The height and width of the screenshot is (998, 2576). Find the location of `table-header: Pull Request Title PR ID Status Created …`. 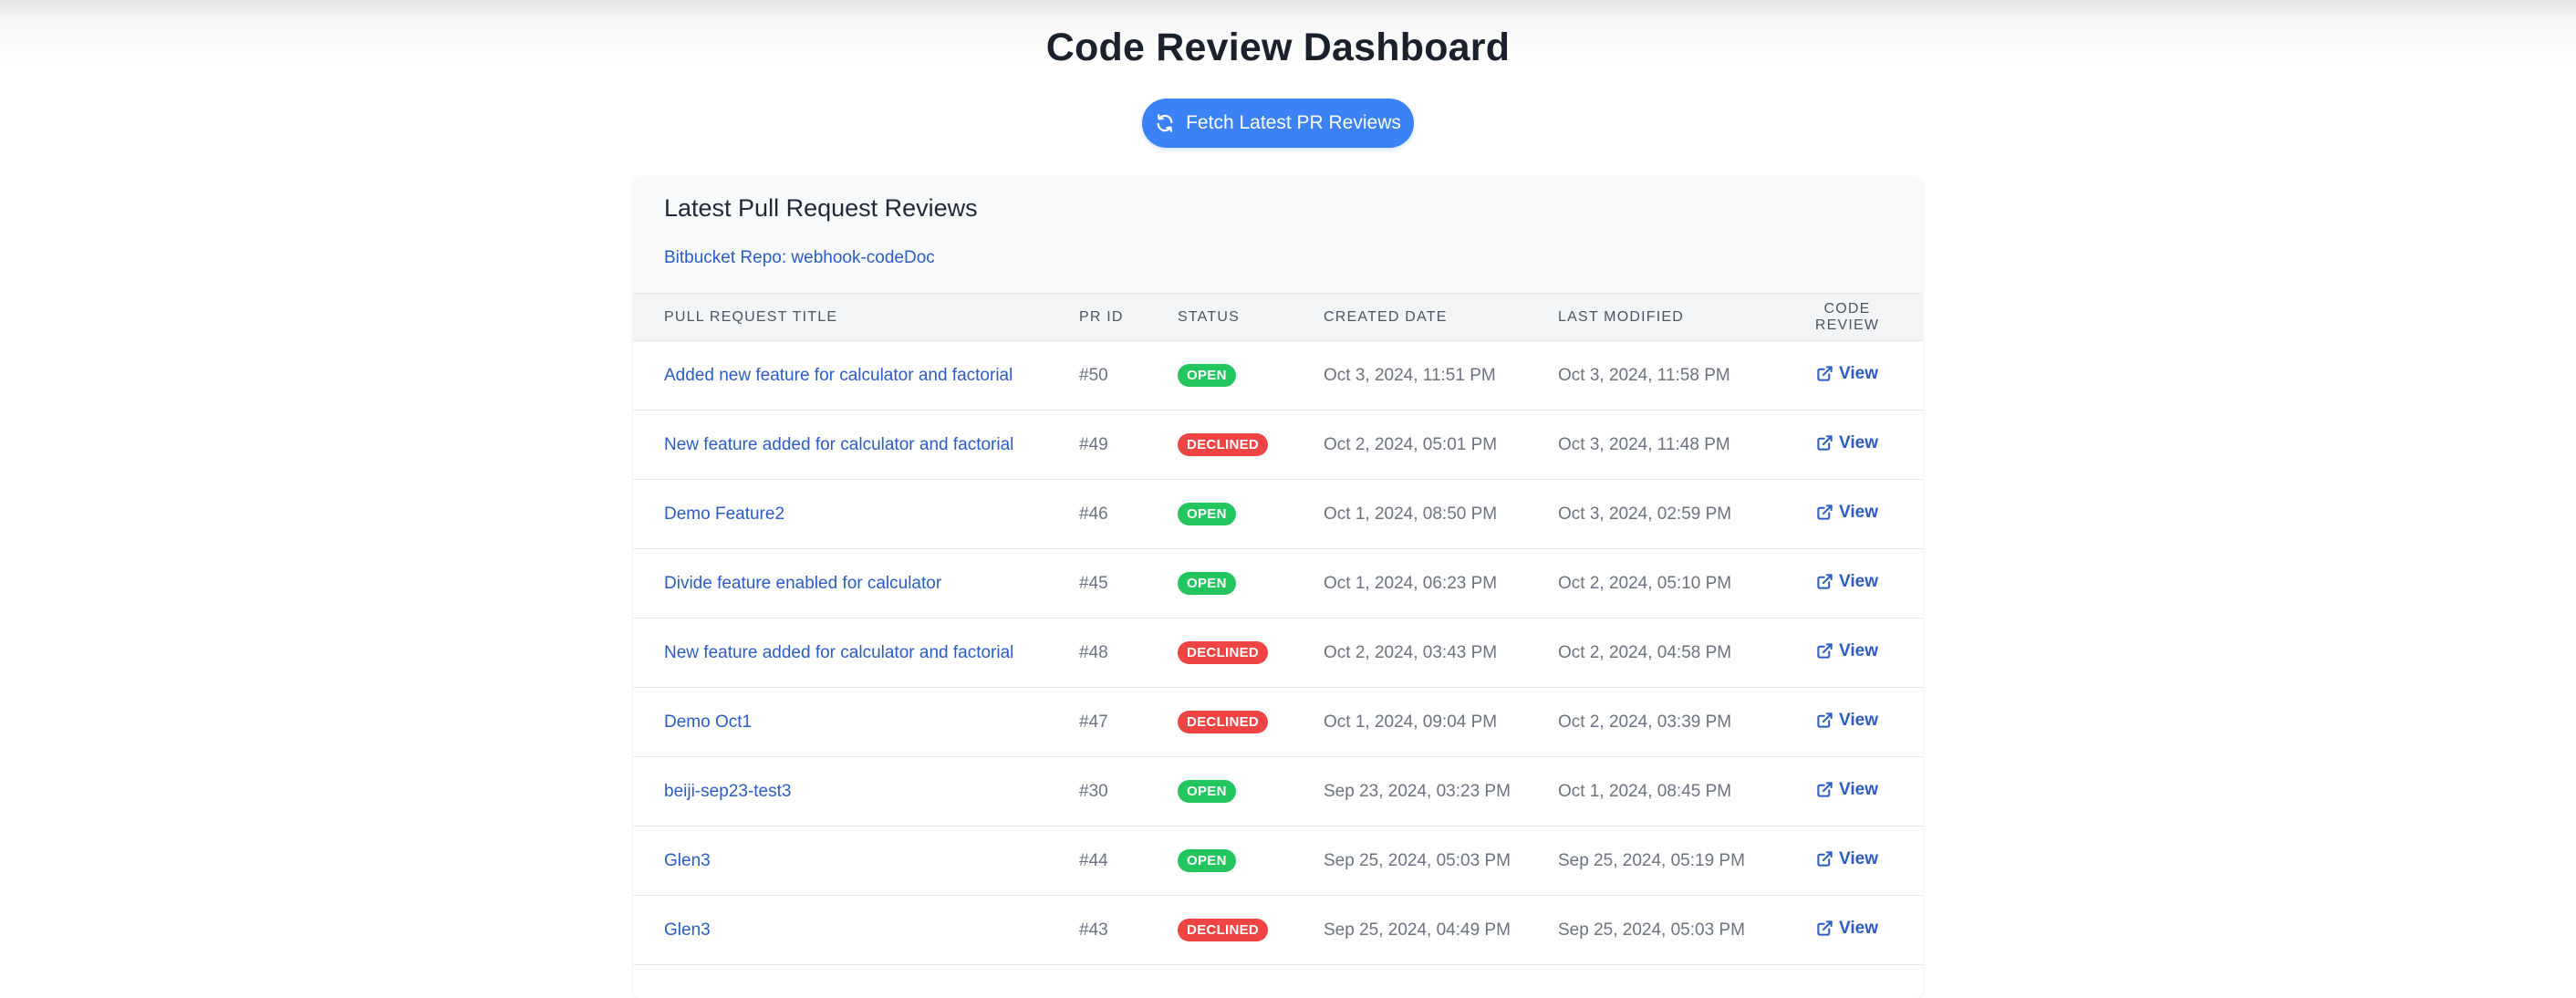

table-header: Pull Request Title PR ID Status Created … is located at coordinates (1278, 318).